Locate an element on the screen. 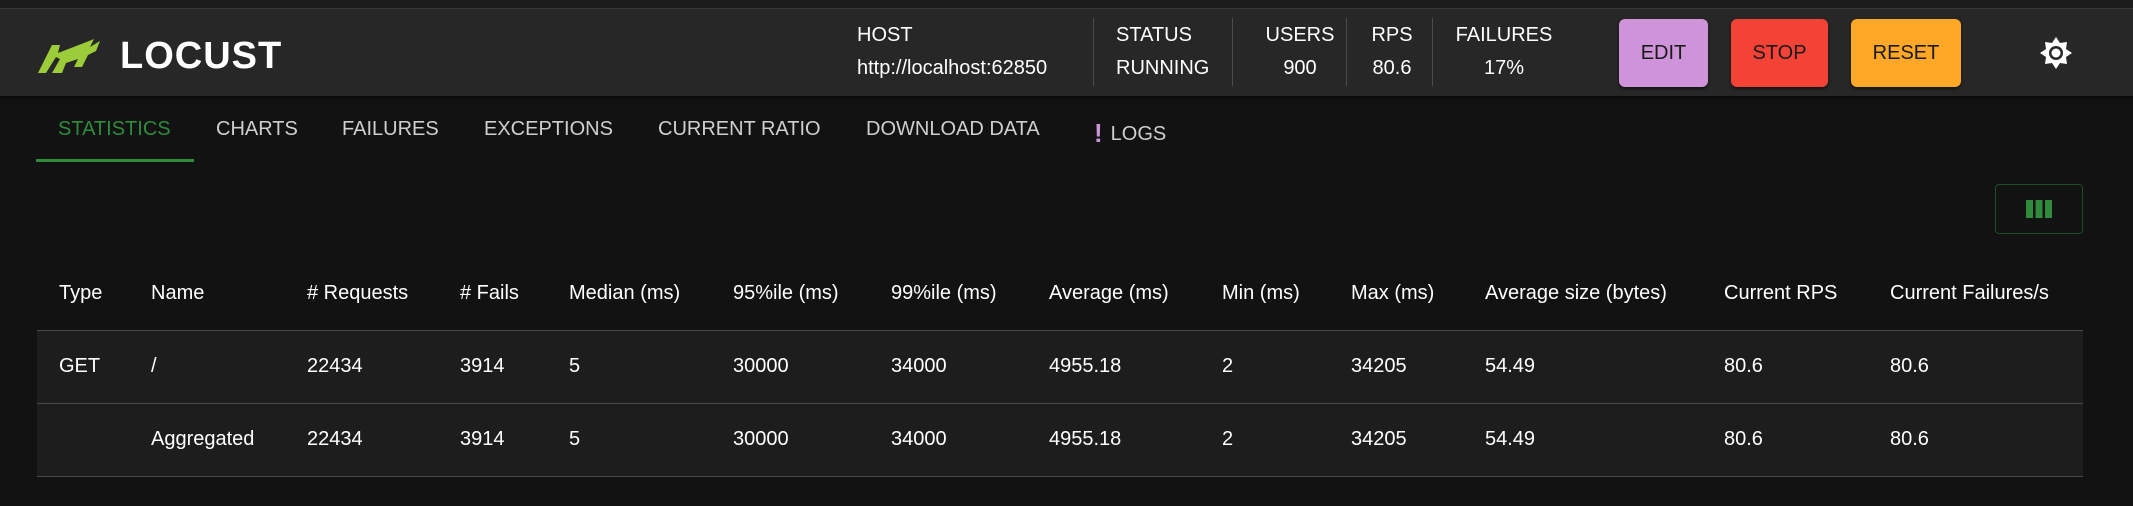 The image size is (2133, 506). tab-charts: CHARTS is located at coordinates (257, 129).